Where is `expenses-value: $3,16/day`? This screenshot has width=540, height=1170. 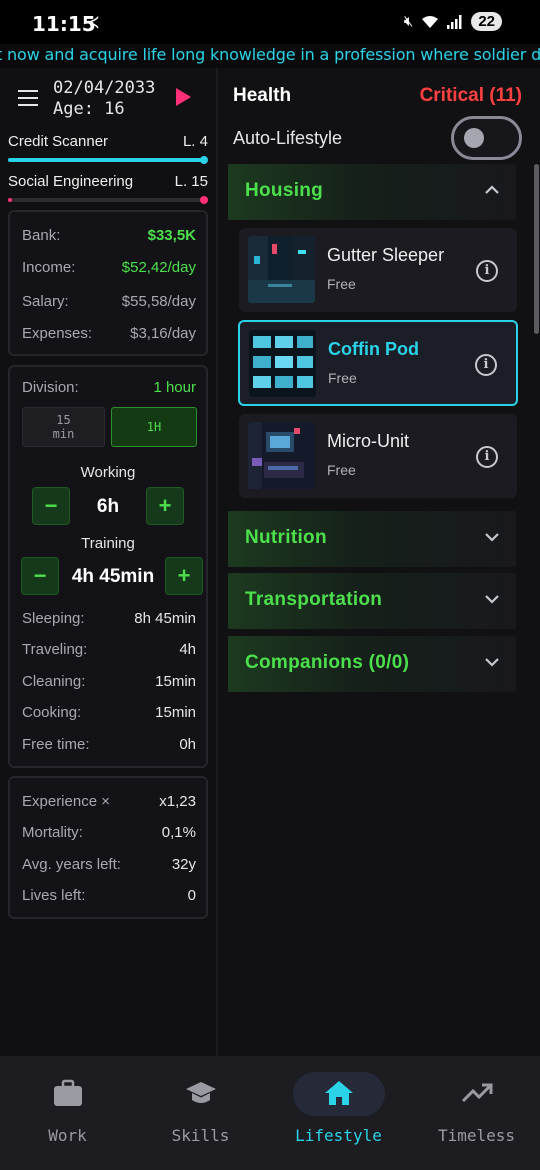
expenses-value: $3,16/day is located at coordinates (163, 333).